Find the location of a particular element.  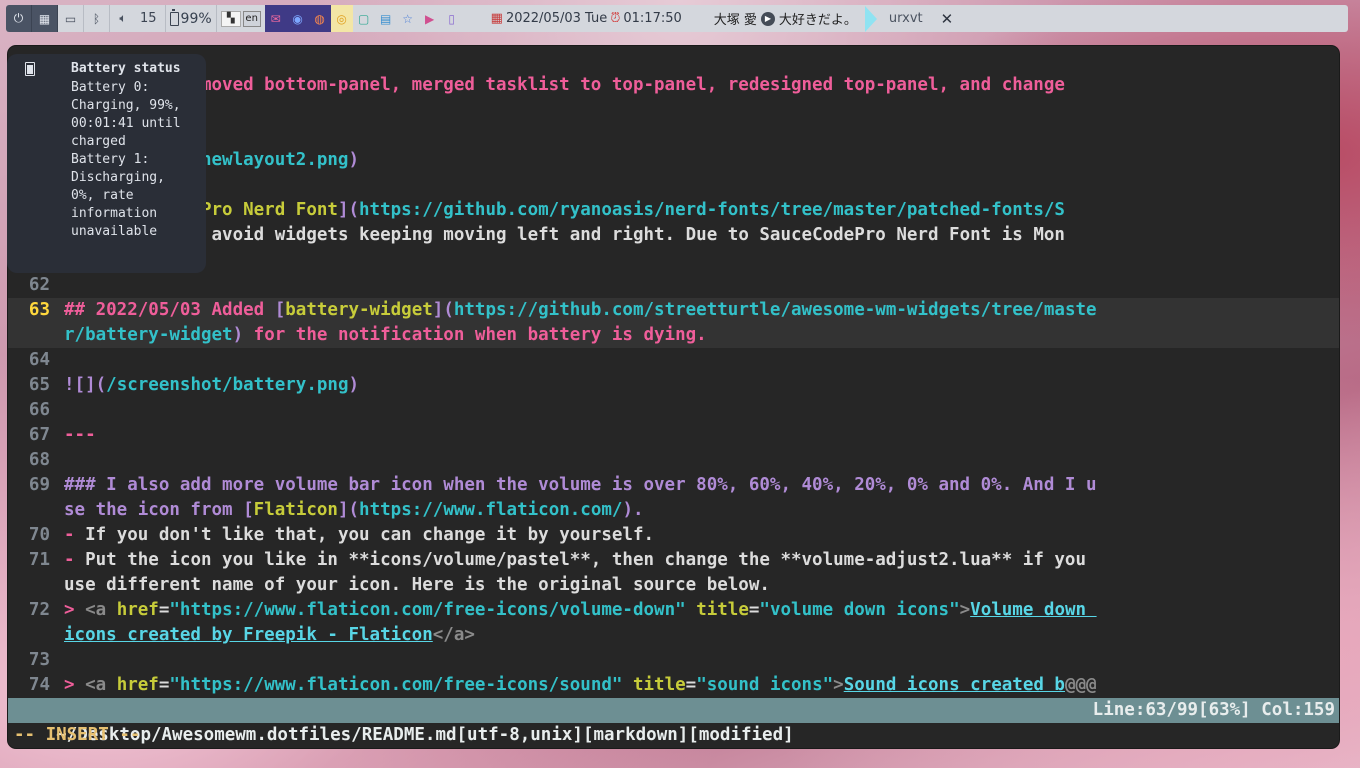

editor-line: 68 is located at coordinates (673, 460).